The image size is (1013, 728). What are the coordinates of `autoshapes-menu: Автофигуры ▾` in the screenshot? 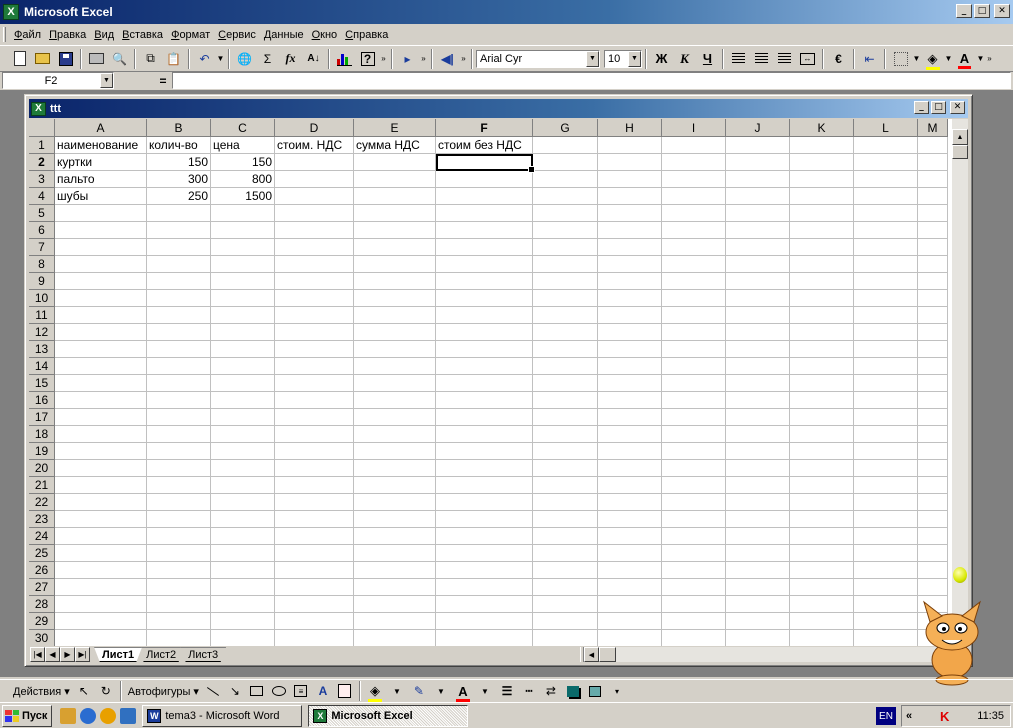 It's located at (163, 691).